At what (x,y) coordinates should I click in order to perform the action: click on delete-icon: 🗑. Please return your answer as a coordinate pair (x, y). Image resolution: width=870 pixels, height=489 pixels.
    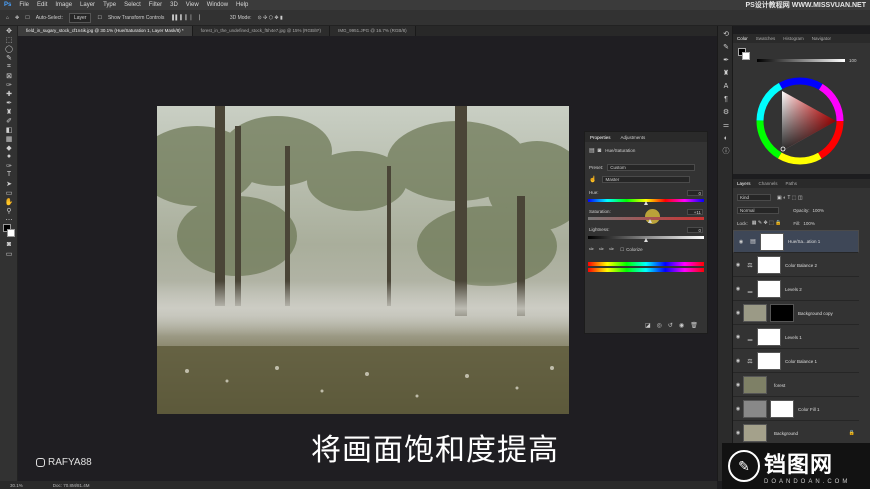
    Looking at the image, I should click on (694, 325).